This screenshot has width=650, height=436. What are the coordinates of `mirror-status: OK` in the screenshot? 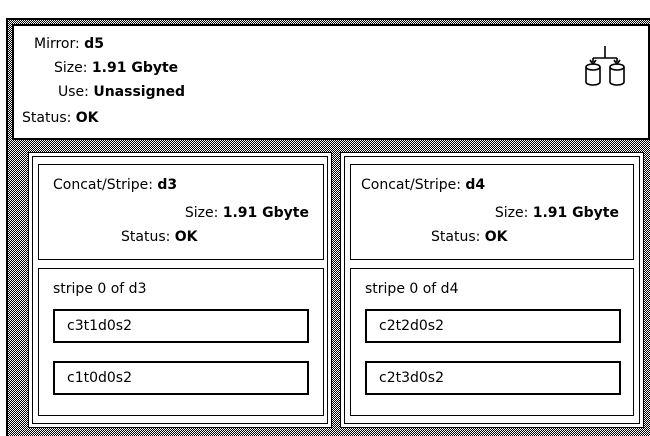 It's located at (87, 118).